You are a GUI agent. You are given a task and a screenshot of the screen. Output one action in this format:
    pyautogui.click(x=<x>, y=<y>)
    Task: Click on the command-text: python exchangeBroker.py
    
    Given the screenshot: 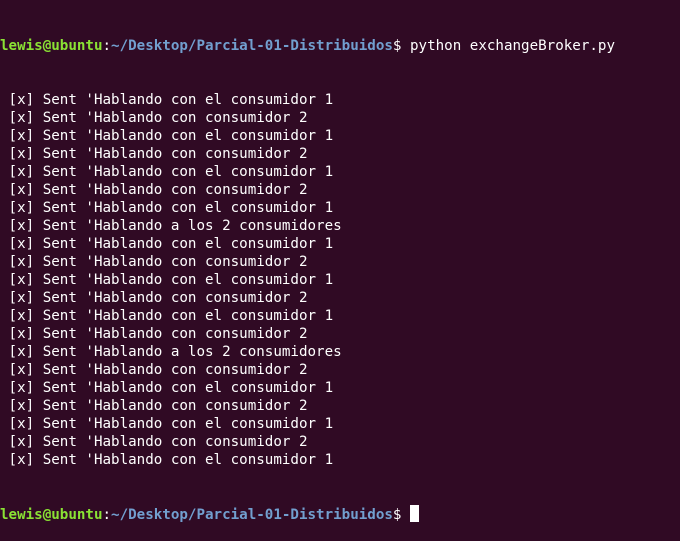 What is the action you would take?
    pyautogui.click(x=513, y=46)
    